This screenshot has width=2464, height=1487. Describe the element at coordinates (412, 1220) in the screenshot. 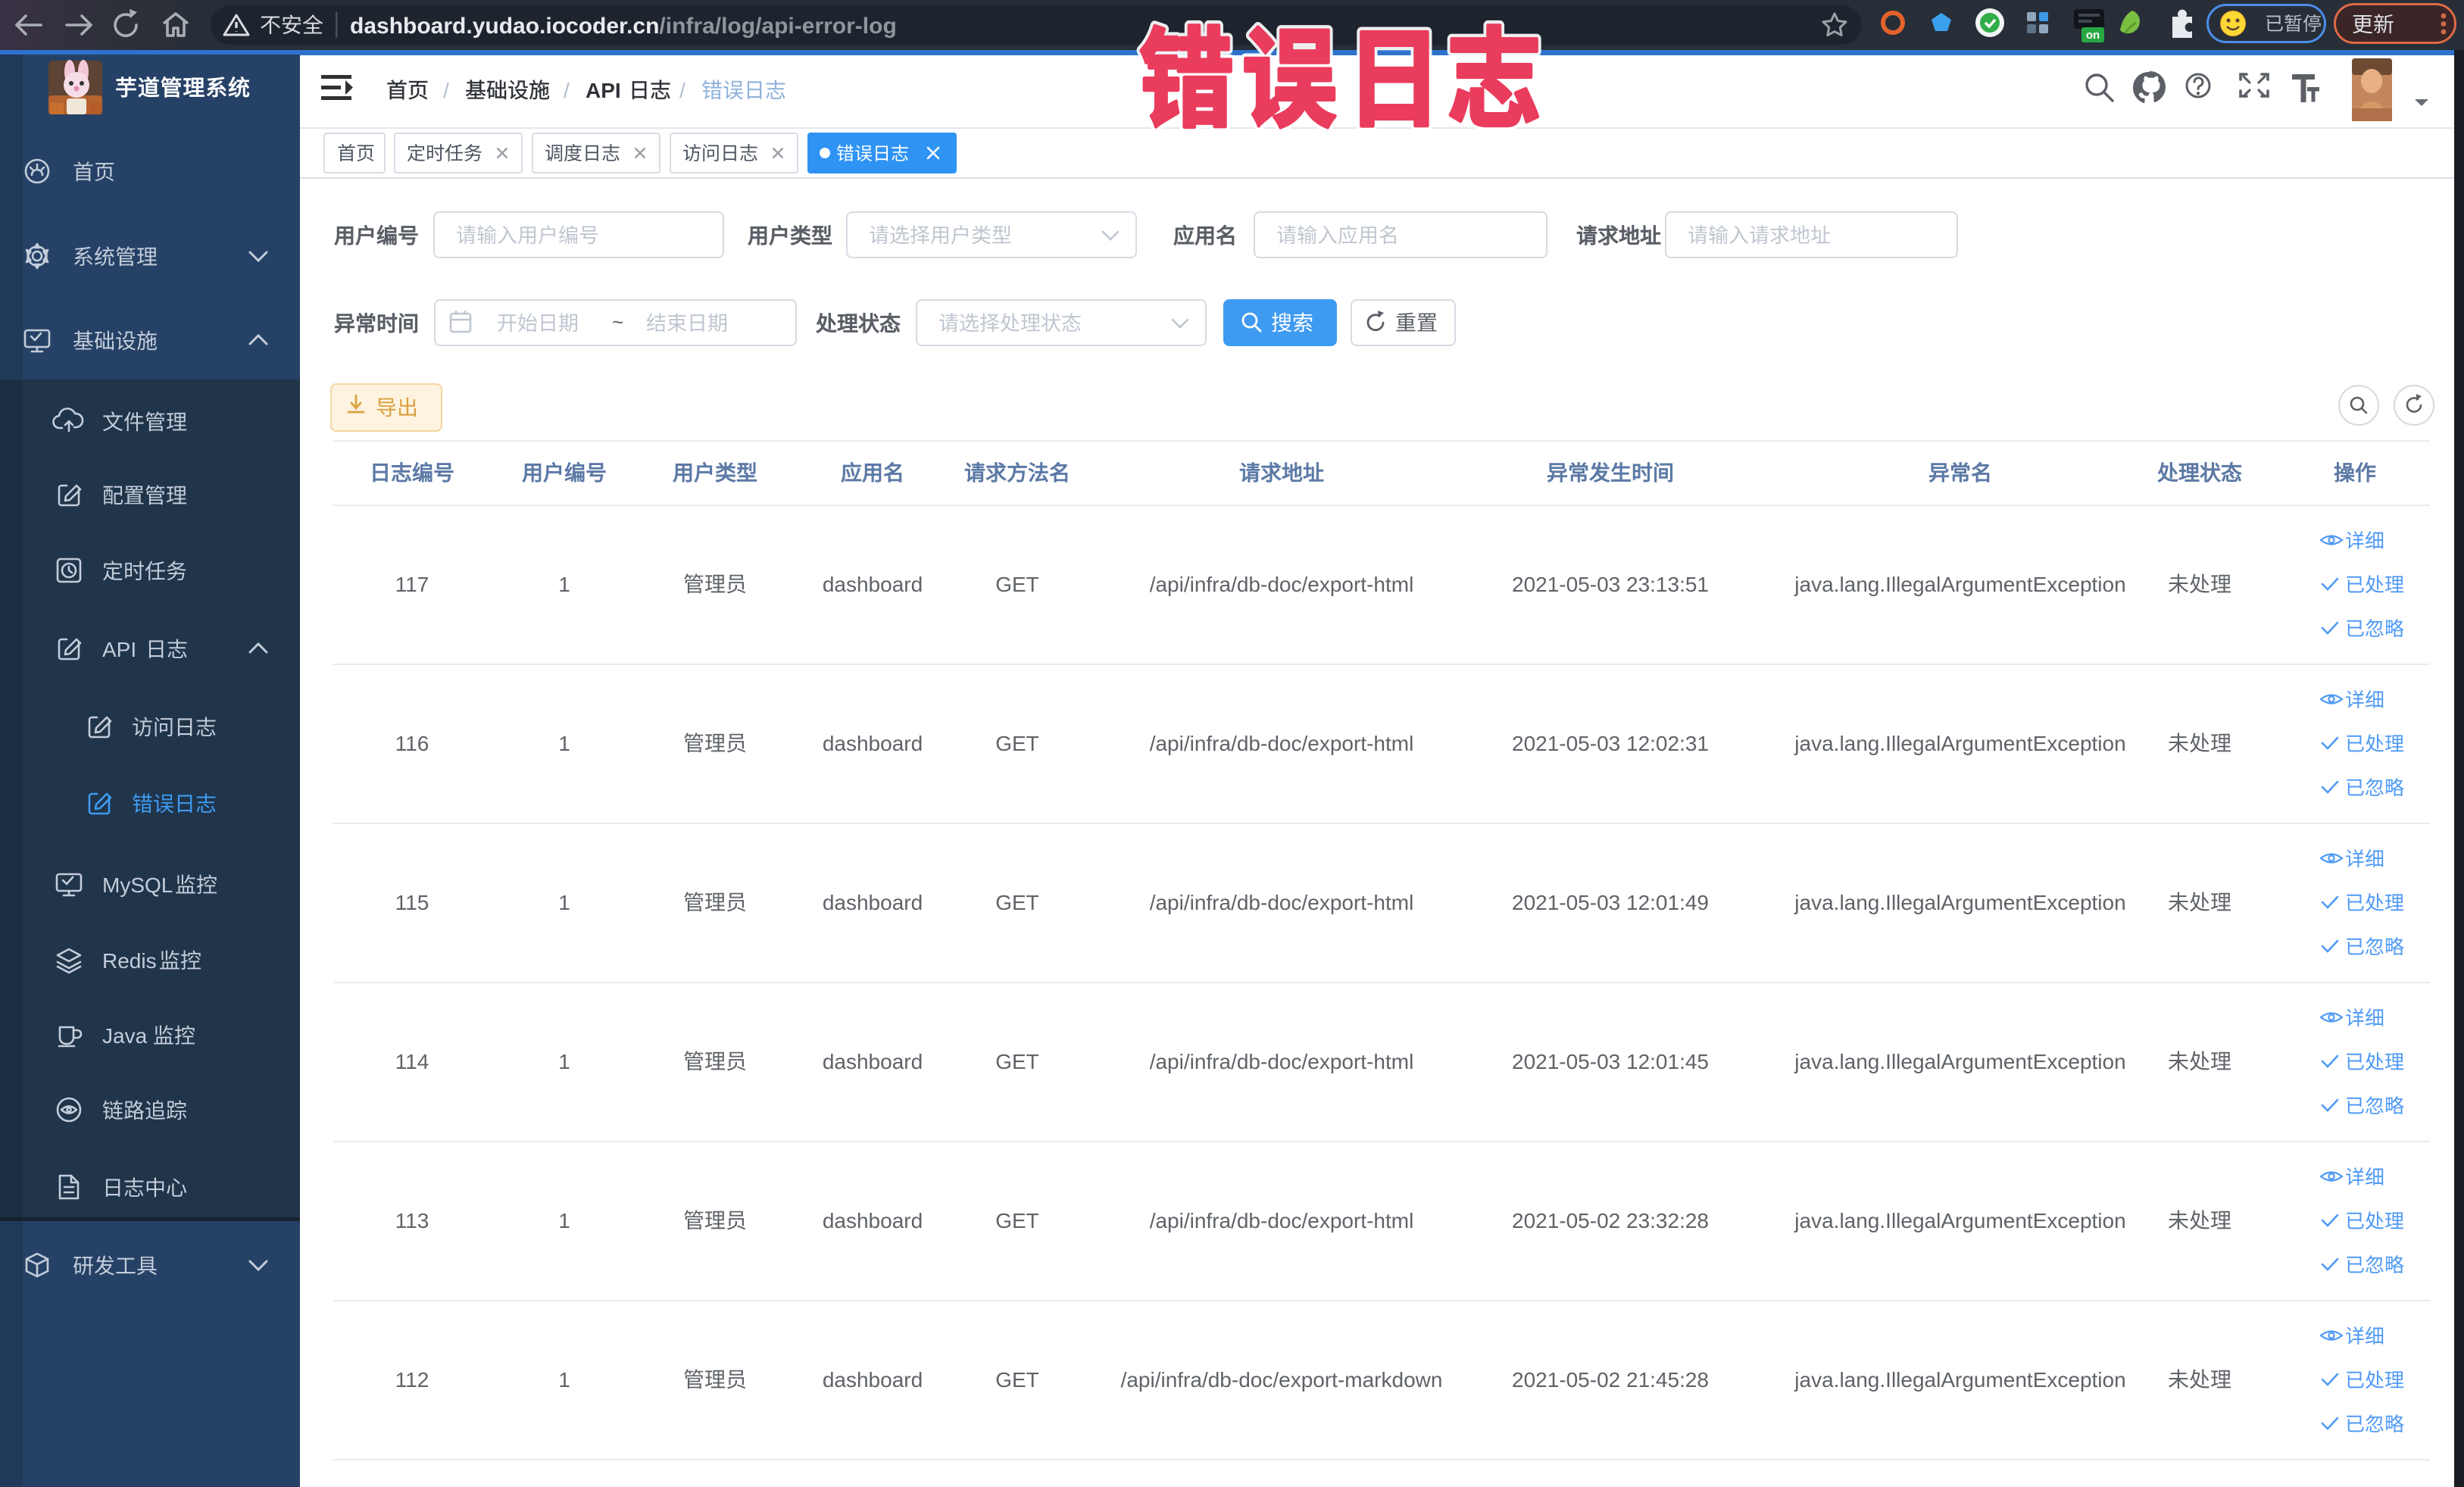

I see `svg-text: 113` at that location.